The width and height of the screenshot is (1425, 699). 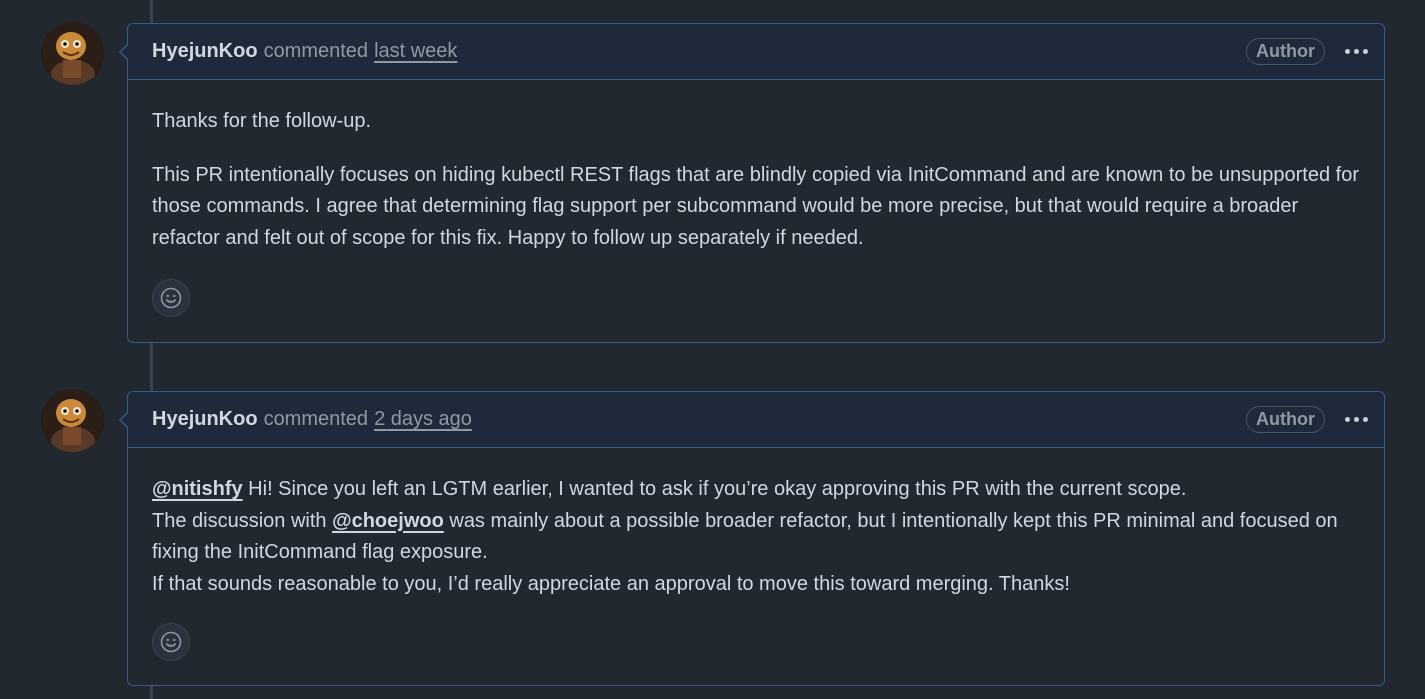 What do you see at coordinates (197, 489) in the screenshot?
I see `user-mention-link: @nitishfy` at bounding box center [197, 489].